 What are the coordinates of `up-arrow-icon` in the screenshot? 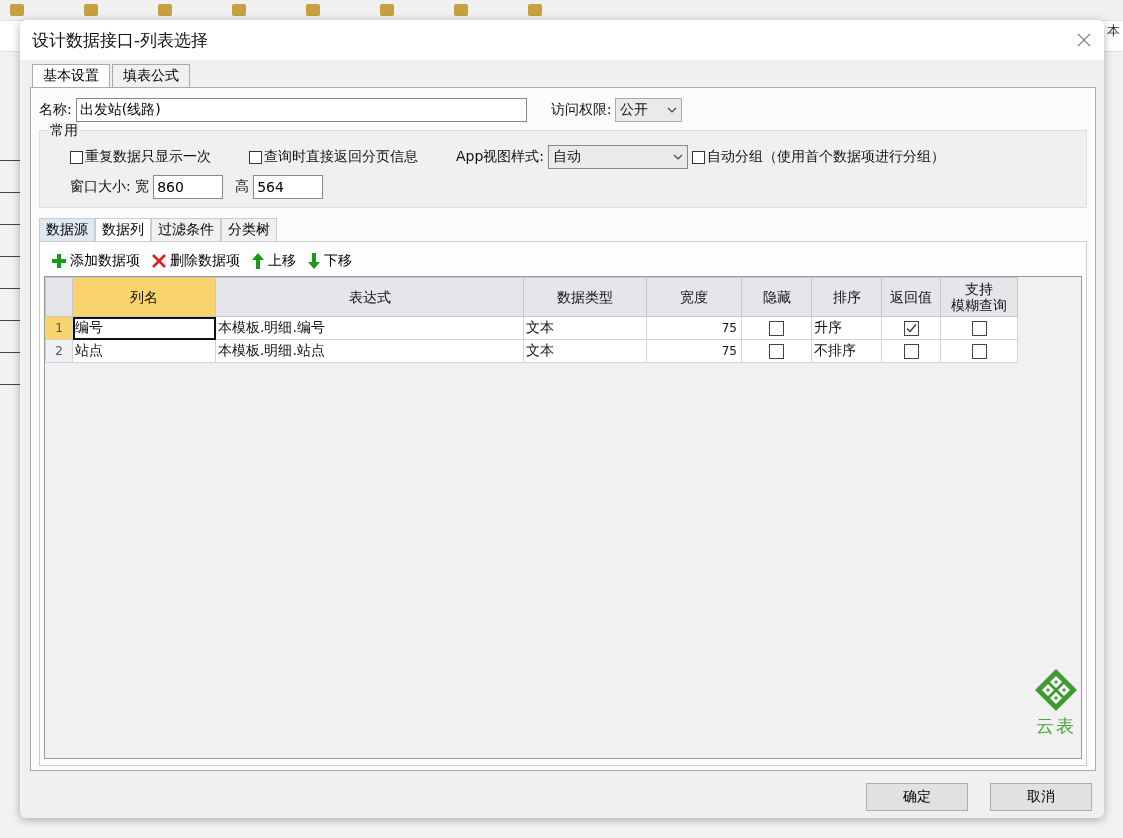 It's located at (258, 261).